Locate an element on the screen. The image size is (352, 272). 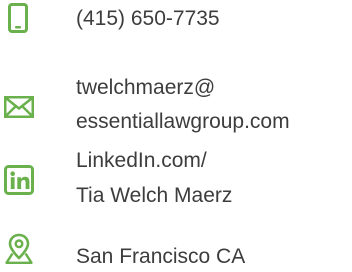
phone-number: (415) 650-7735 is located at coordinates (148, 18).